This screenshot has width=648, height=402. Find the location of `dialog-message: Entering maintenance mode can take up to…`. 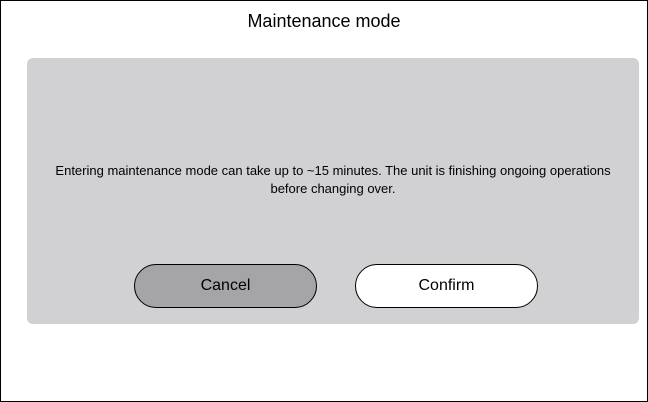

dialog-message: Entering maintenance mode can take up to… is located at coordinates (333, 179).